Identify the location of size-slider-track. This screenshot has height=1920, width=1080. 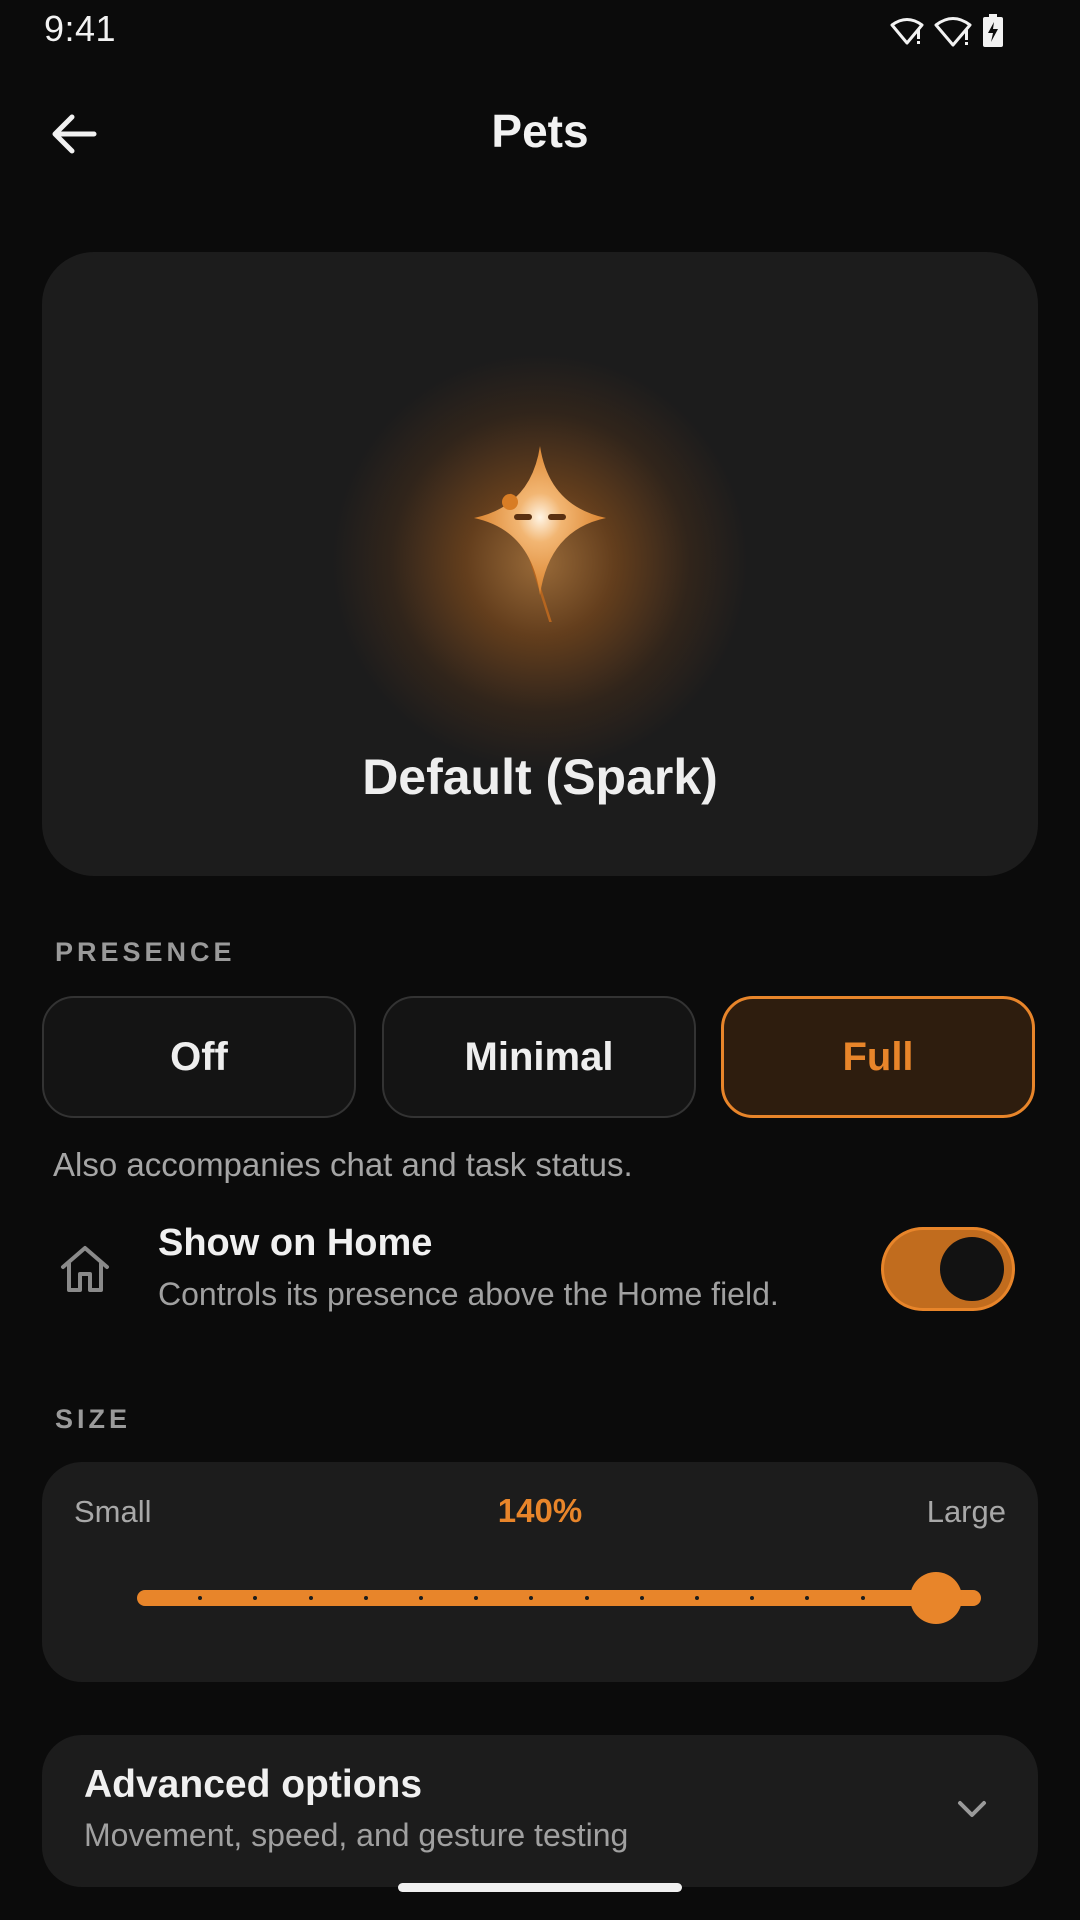
(559, 1598).